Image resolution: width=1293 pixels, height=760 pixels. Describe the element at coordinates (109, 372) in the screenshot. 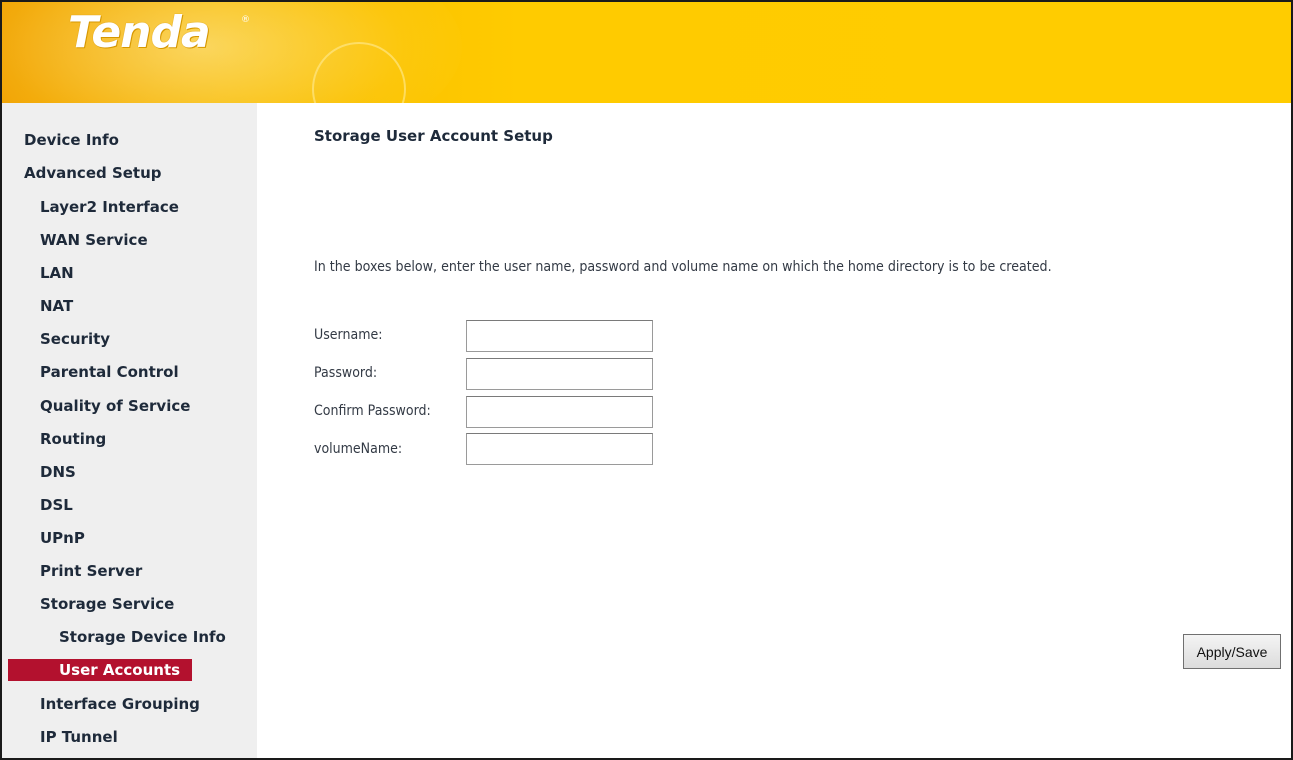

I see `sidebar-item-parental-control: Parental Control` at that location.